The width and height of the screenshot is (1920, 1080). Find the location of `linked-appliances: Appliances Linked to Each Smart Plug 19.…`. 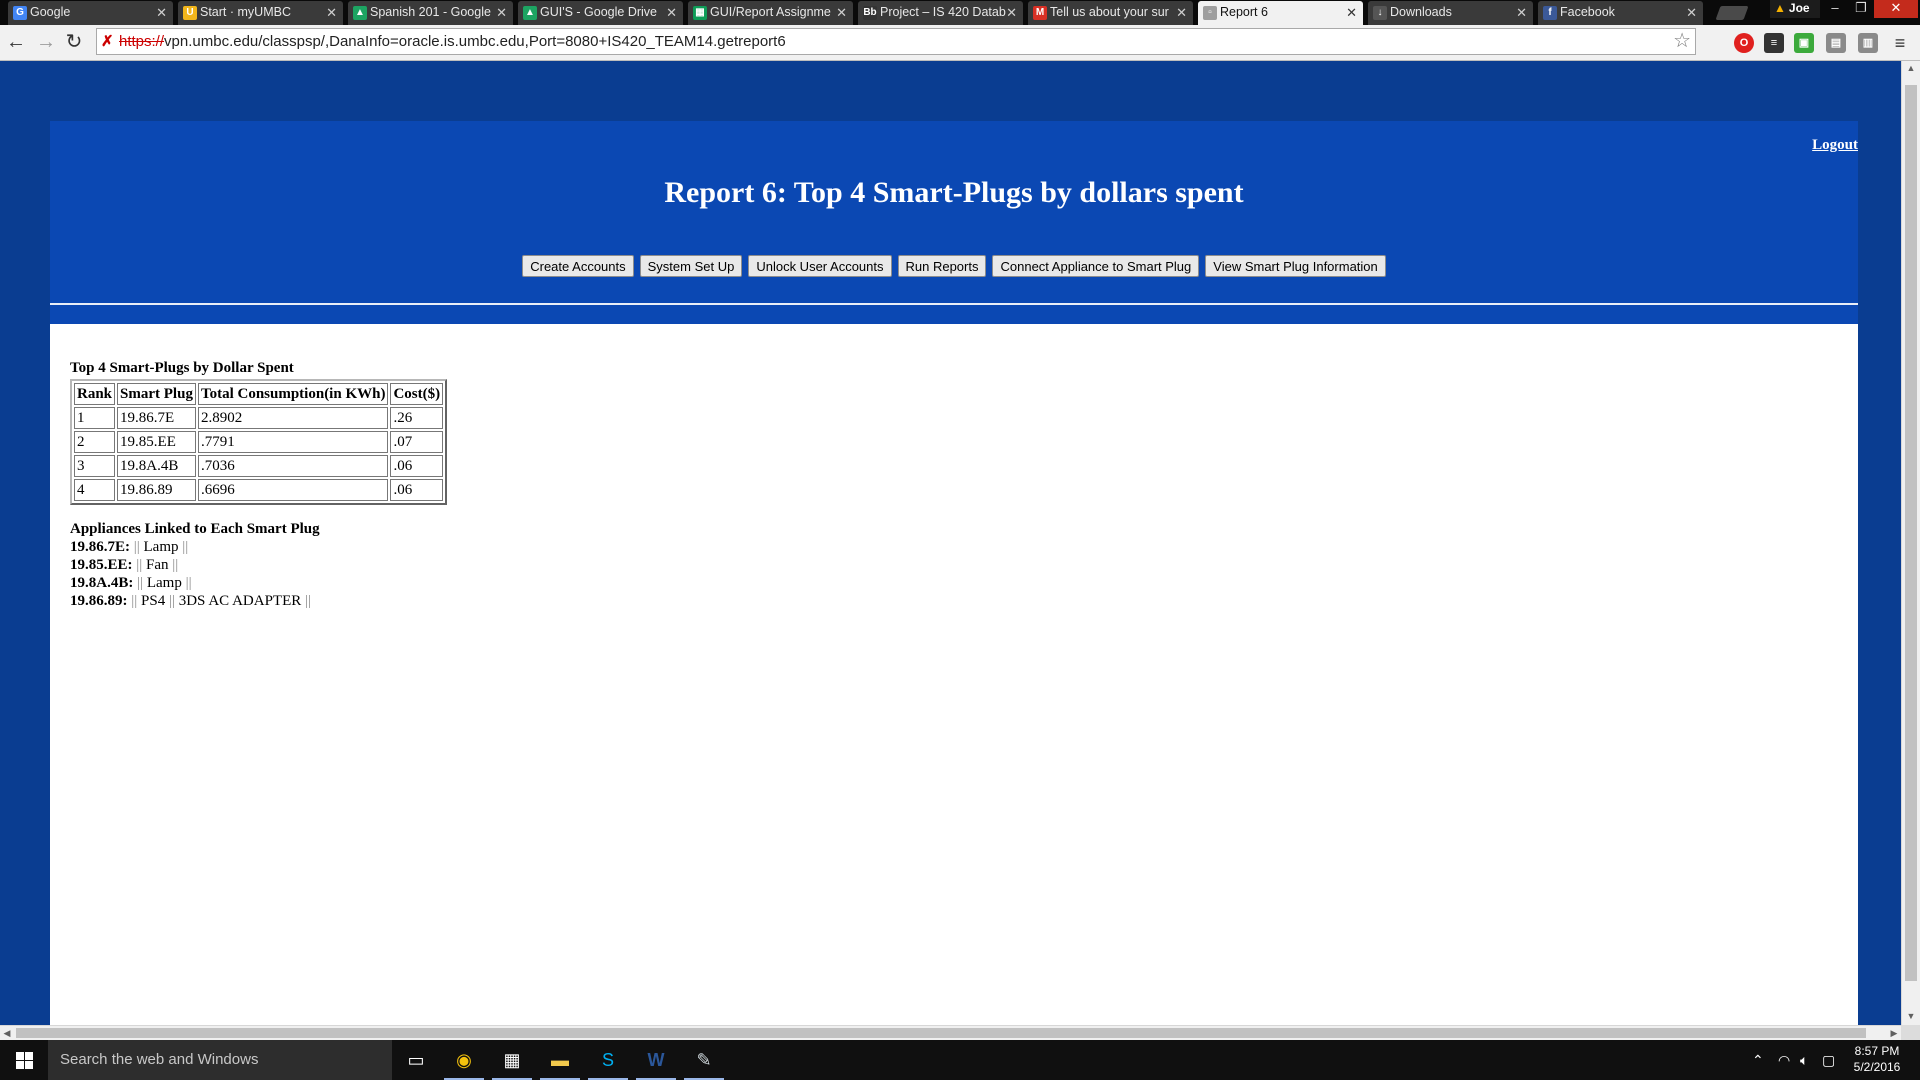

linked-appliances: Appliances Linked to Each Smart Plug 19.… is located at coordinates (195, 565).